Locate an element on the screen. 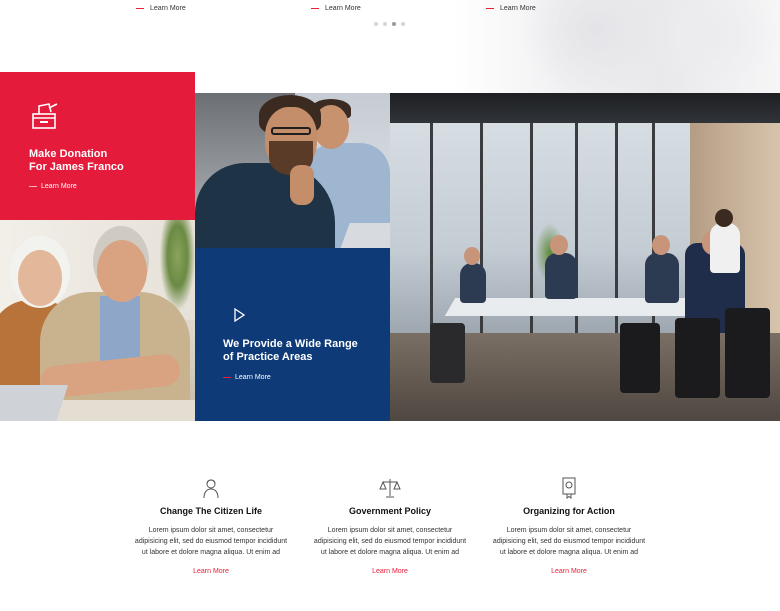  feature-title: Government Policy is located at coordinates (390, 511).